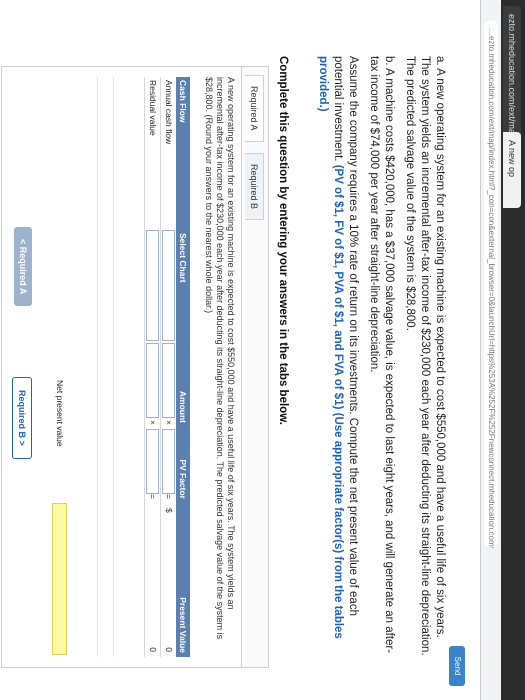  I want to click on browser-tab-1: ezto.mheducation.com/ext/map/index.html, so click(512, 94).